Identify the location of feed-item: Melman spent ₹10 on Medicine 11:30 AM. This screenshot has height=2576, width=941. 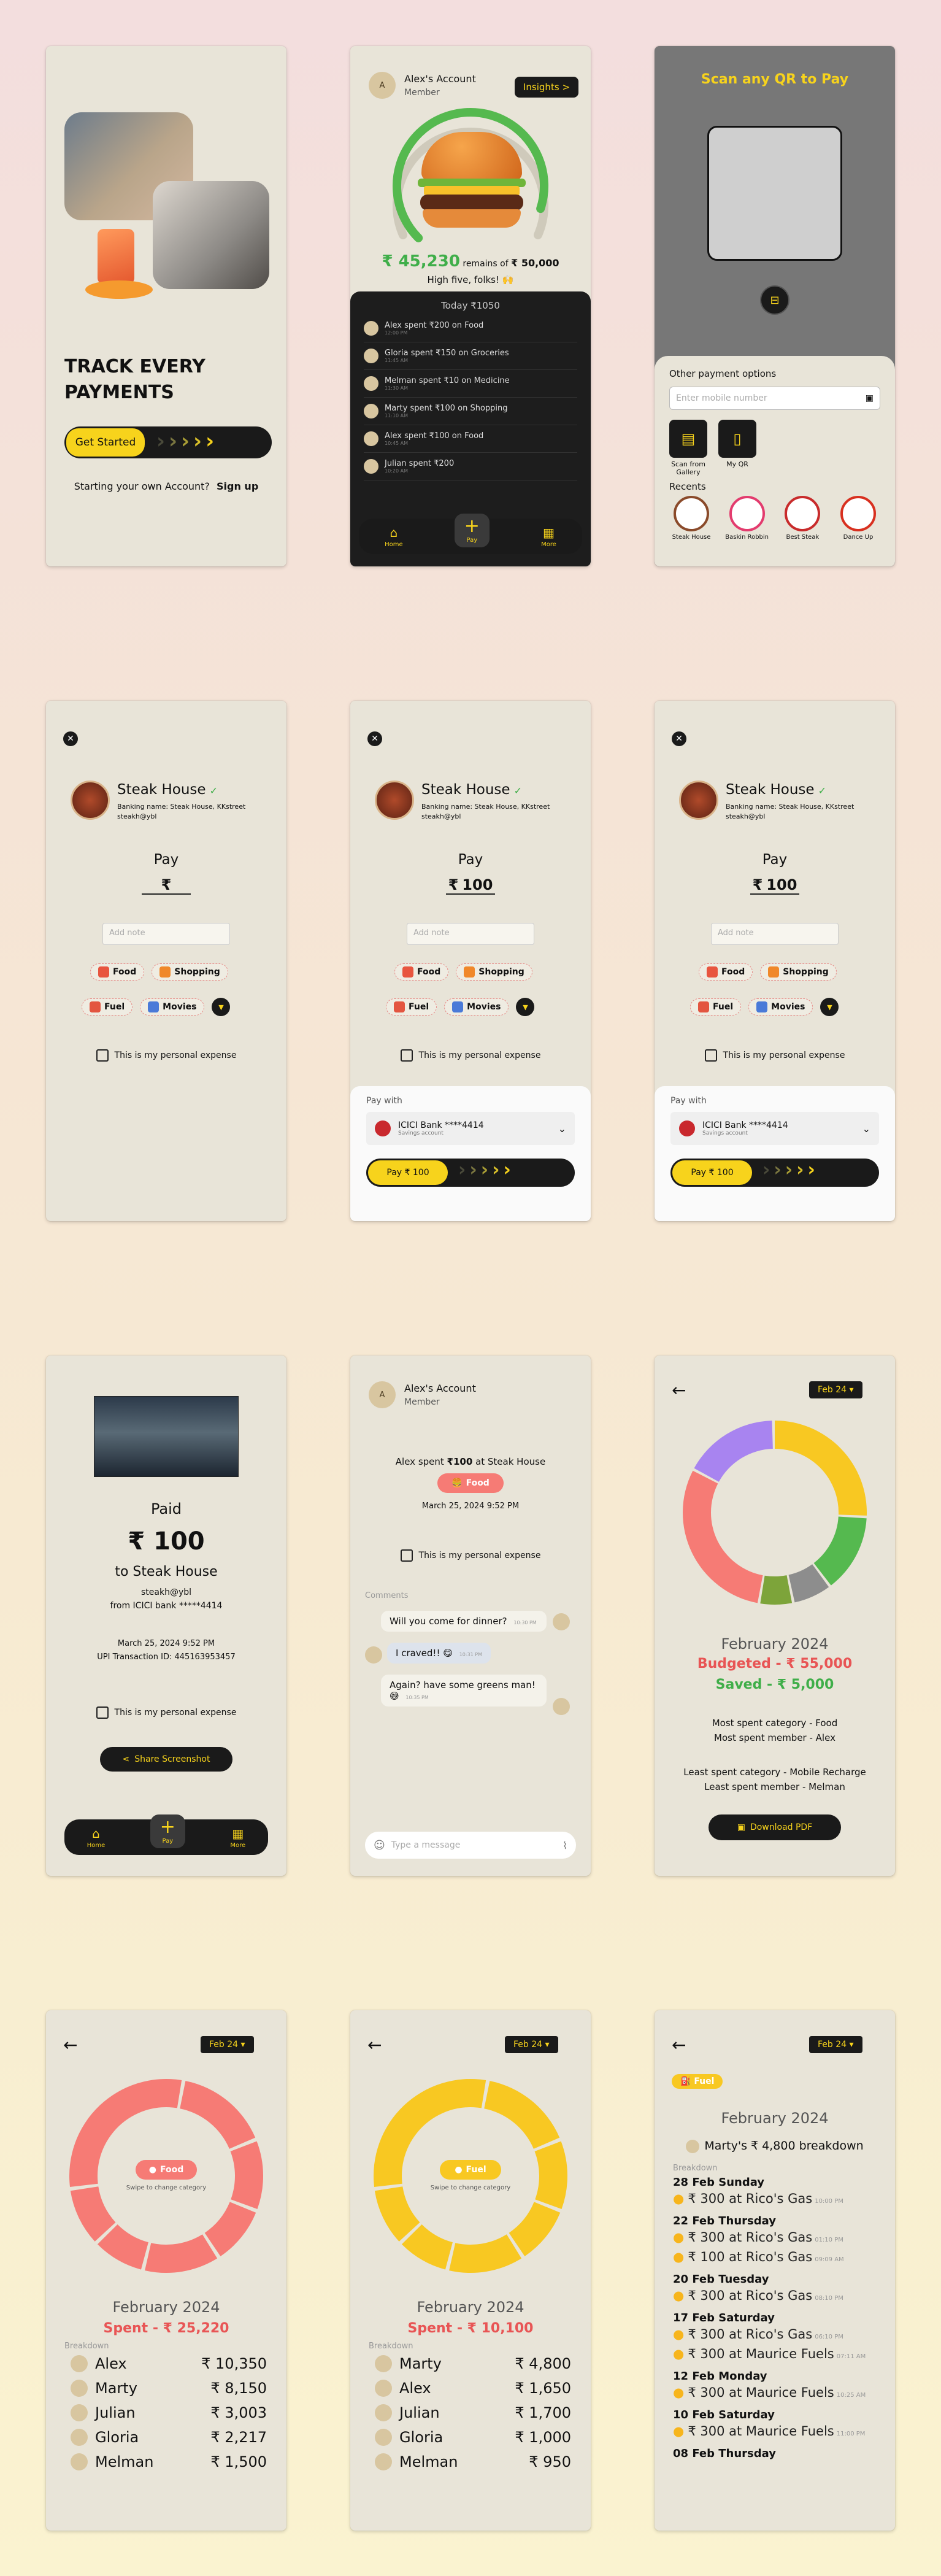
(470, 384).